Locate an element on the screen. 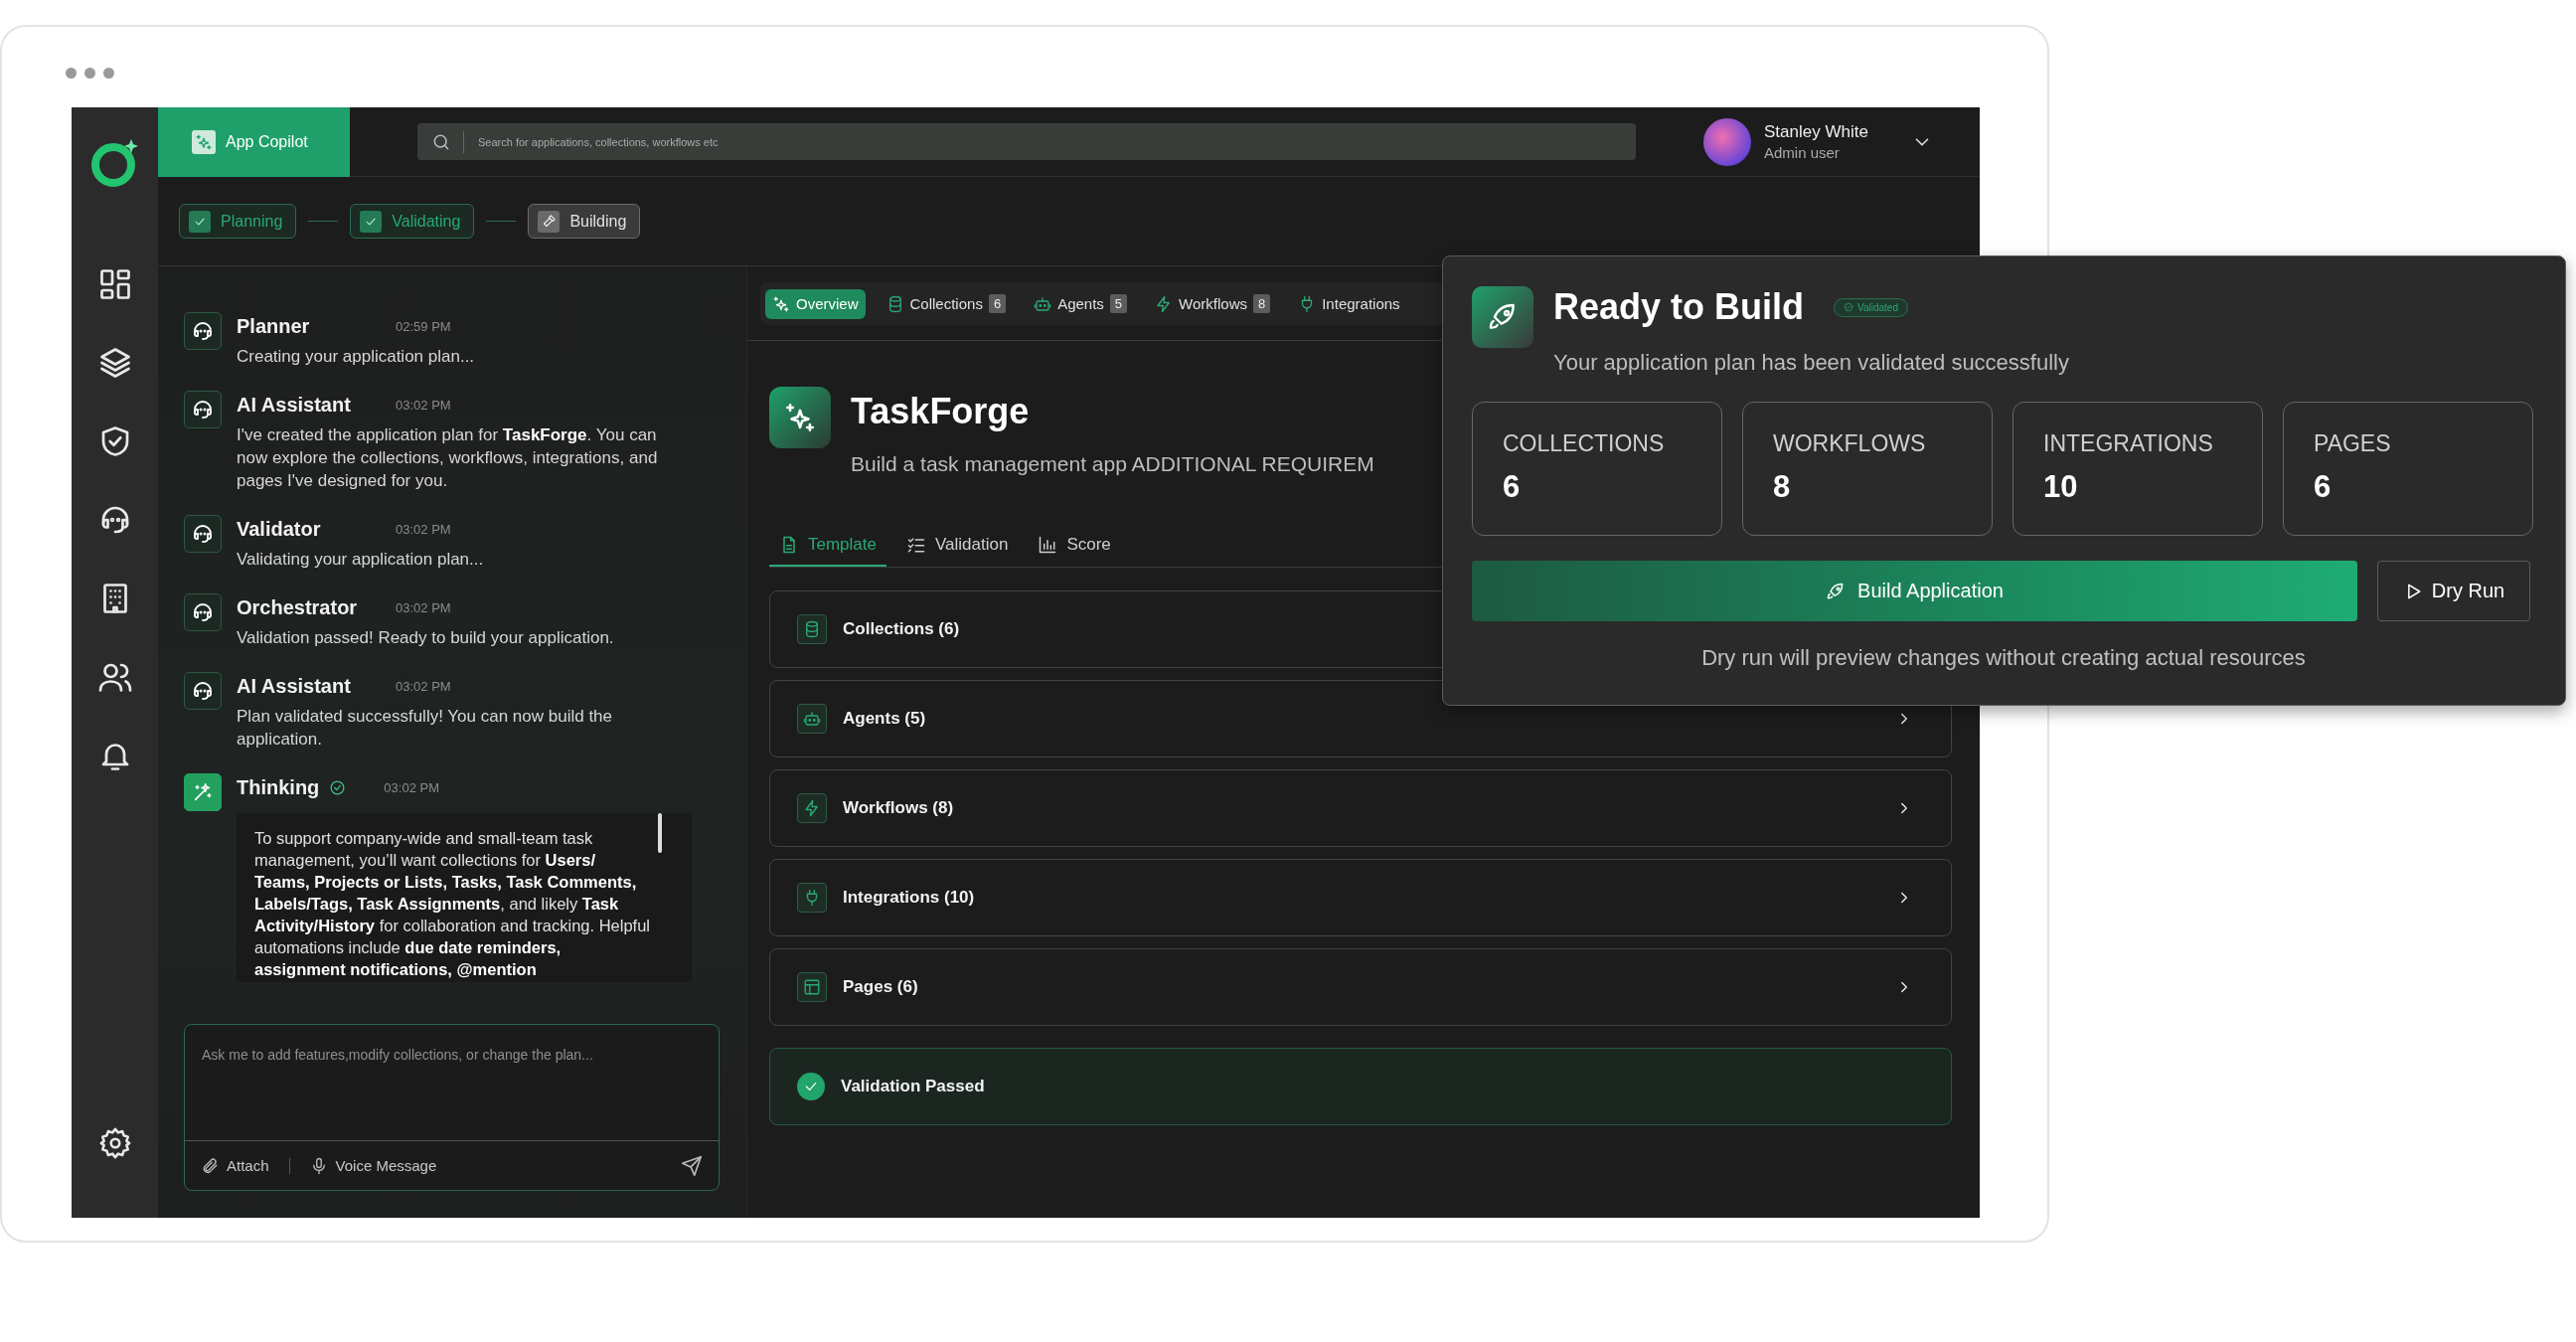  sender-name: Validator is located at coordinates (279, 529).